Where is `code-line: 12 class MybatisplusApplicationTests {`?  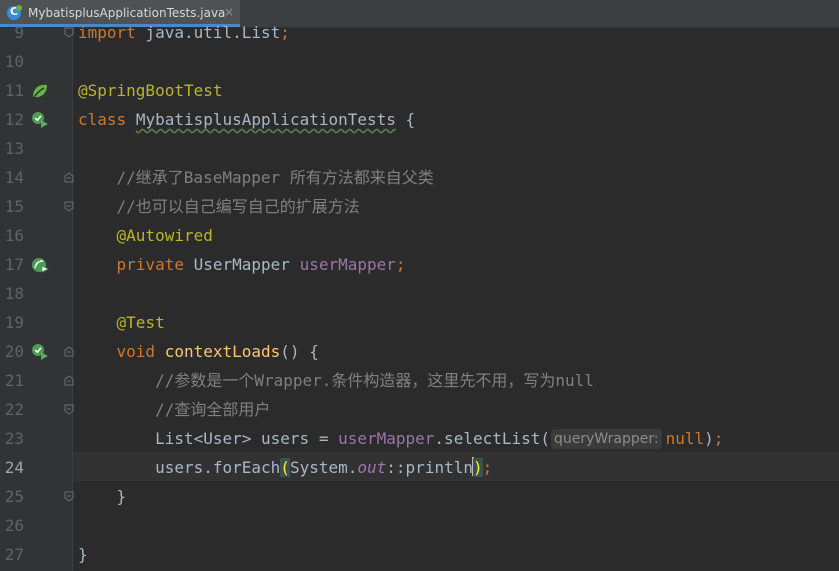
code-line: 12 class MybatisplusApplicationTests { is located at coordinates (419, 119).